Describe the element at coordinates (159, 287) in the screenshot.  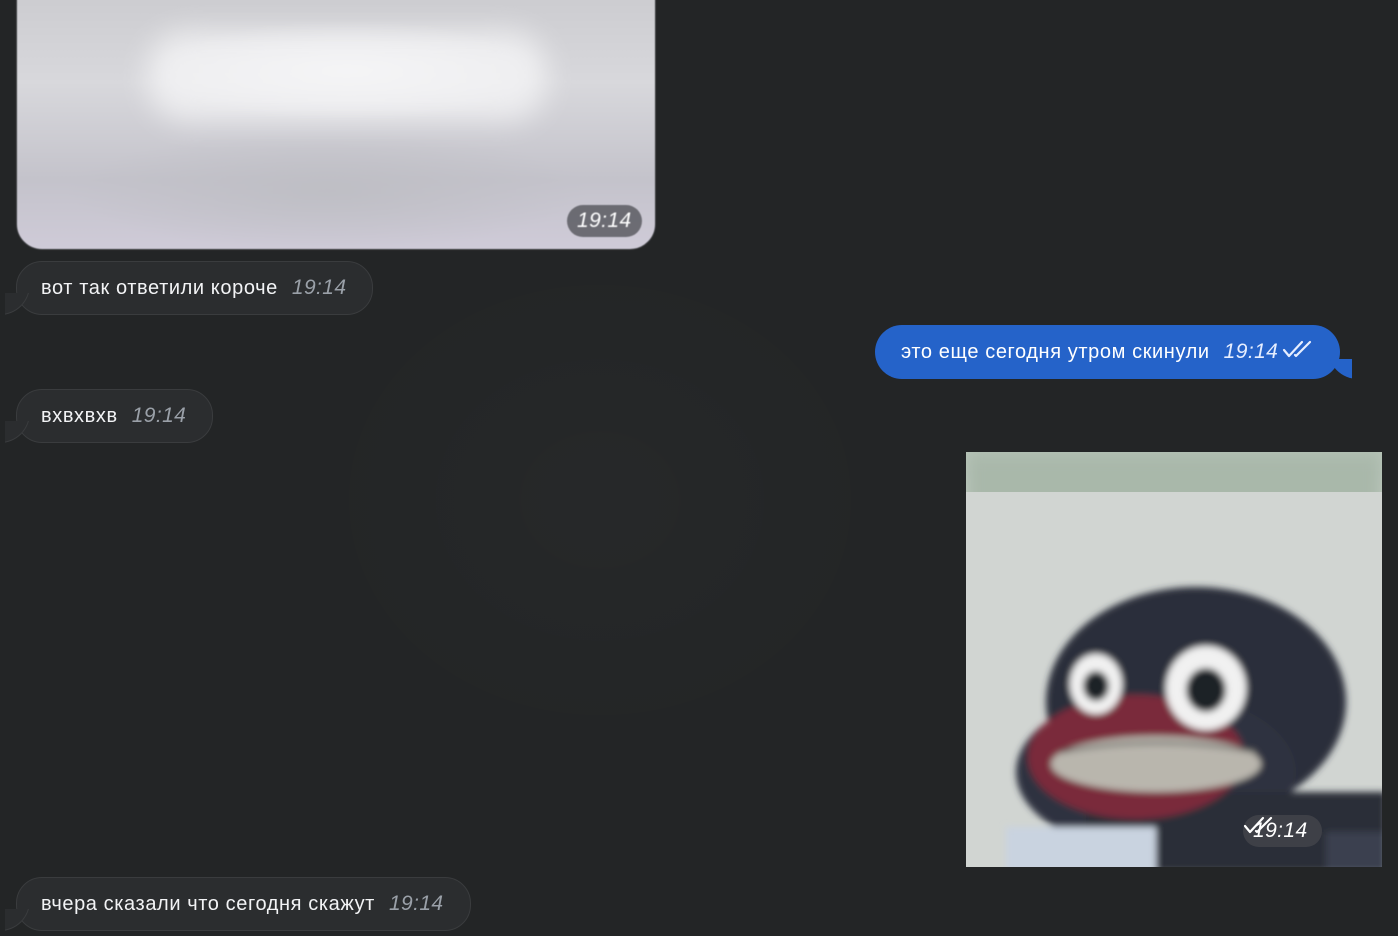
I see `message-text: вот так ответили короче` at that location.